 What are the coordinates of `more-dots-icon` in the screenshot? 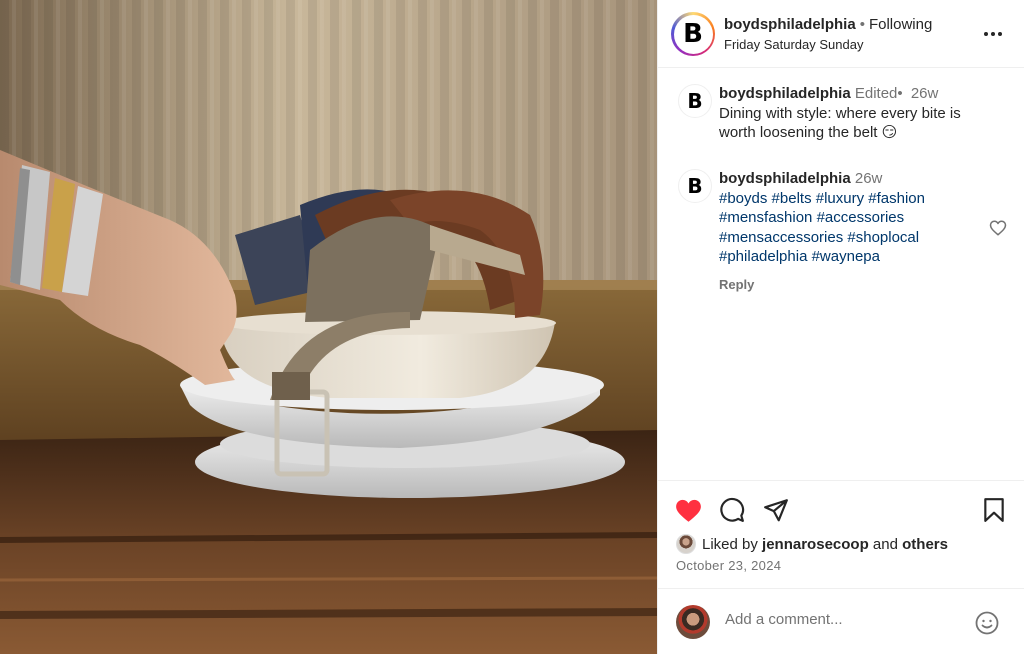 It's located at (993, 34).